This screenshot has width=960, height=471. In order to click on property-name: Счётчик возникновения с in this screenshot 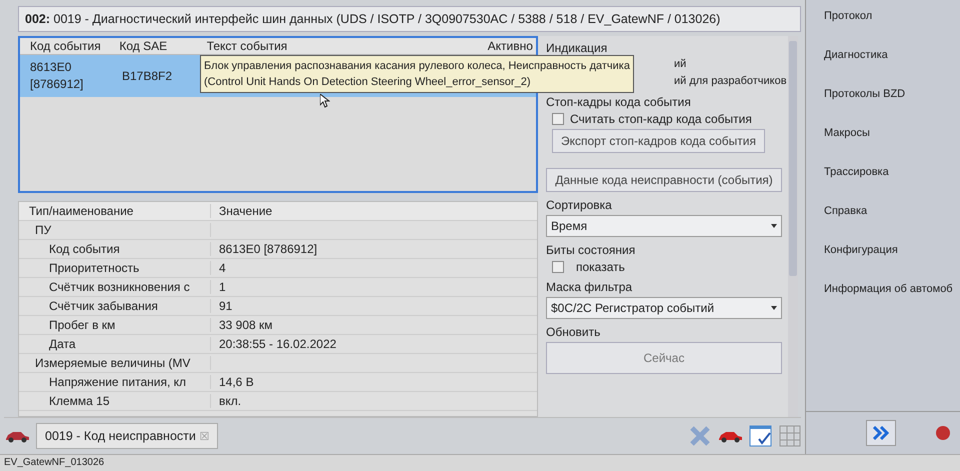, I will do `click(115, 287)`.